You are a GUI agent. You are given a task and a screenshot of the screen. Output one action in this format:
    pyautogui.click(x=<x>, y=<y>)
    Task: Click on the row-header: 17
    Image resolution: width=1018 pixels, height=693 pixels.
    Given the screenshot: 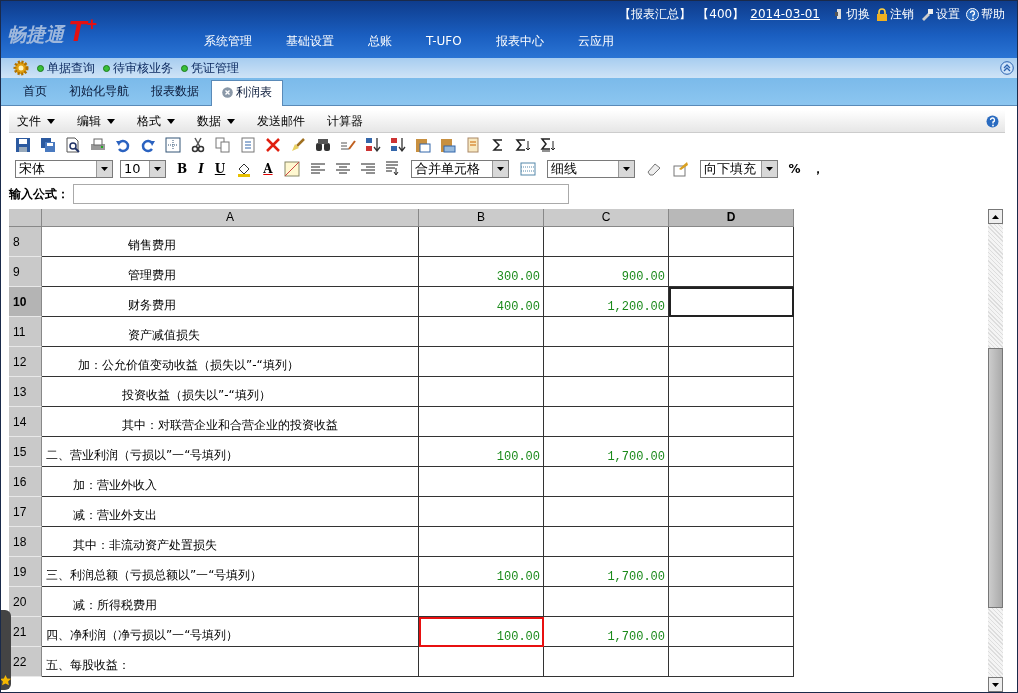 What is the action you would take?
    pyautogui.click(x=25, y=512)
    